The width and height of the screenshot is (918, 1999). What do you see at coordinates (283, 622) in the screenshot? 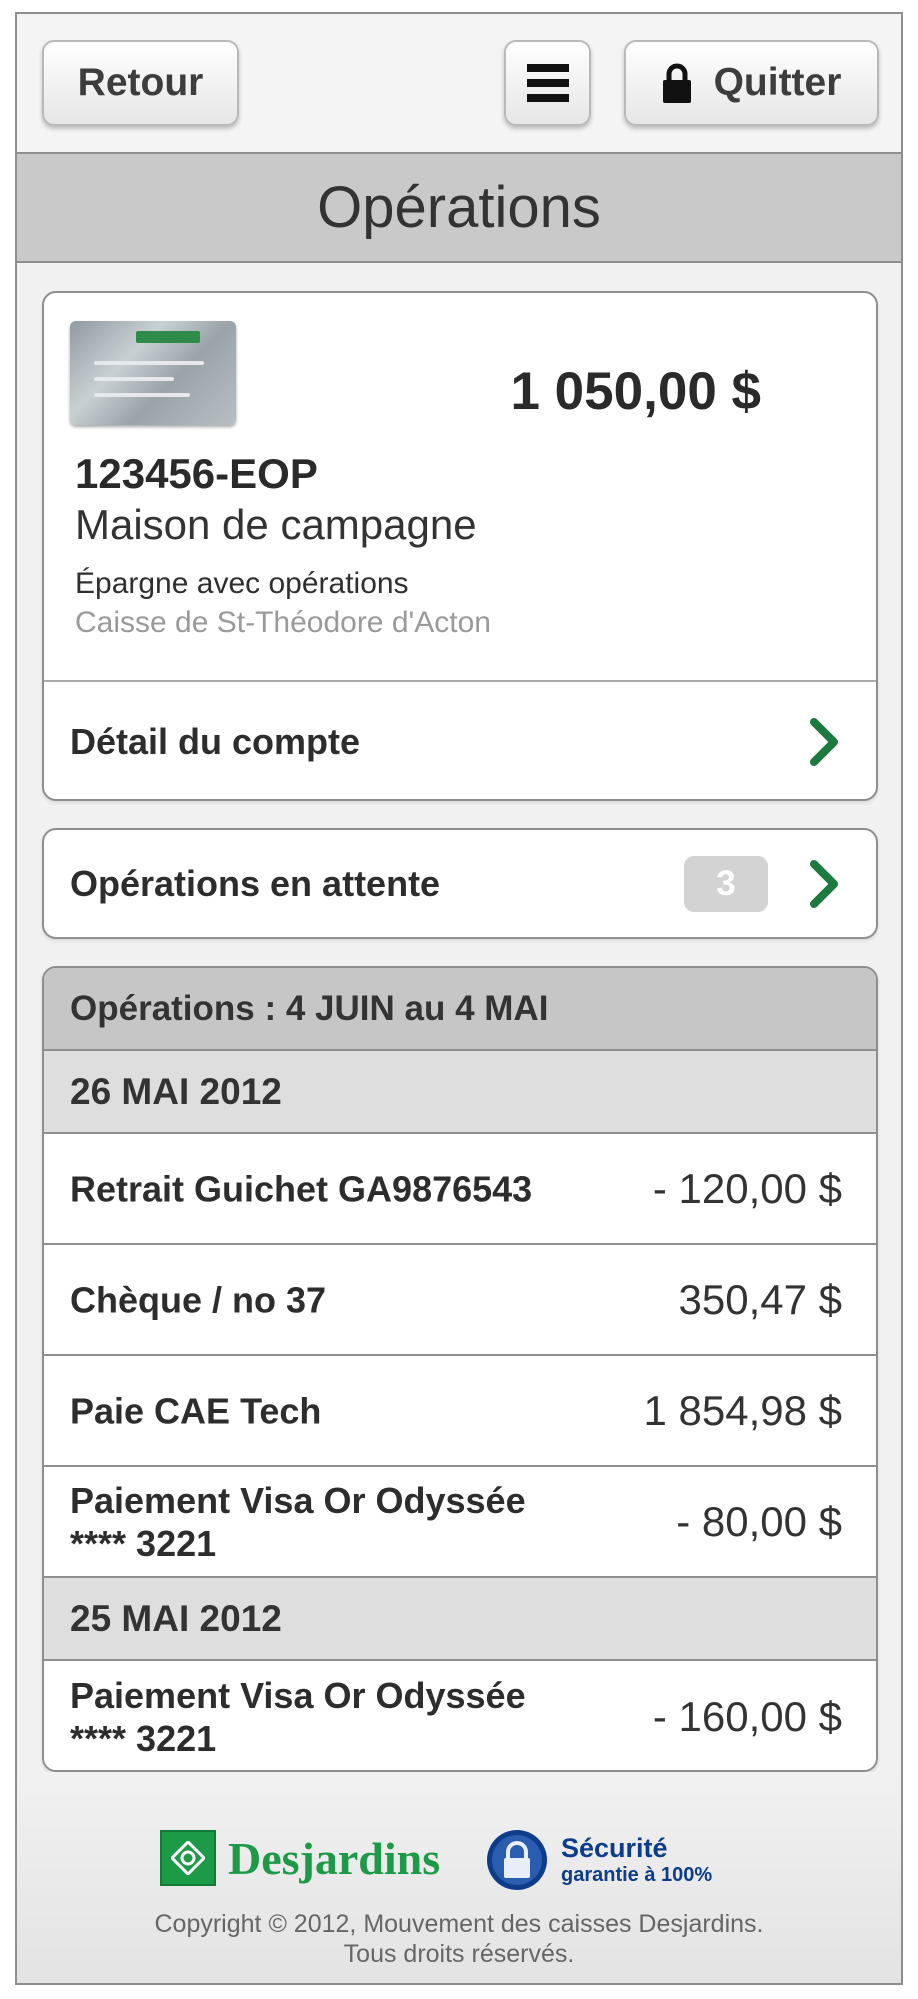
I see `account-branch: Caisse de St-Théodore d'Acton` at bounding box center [283, 622].